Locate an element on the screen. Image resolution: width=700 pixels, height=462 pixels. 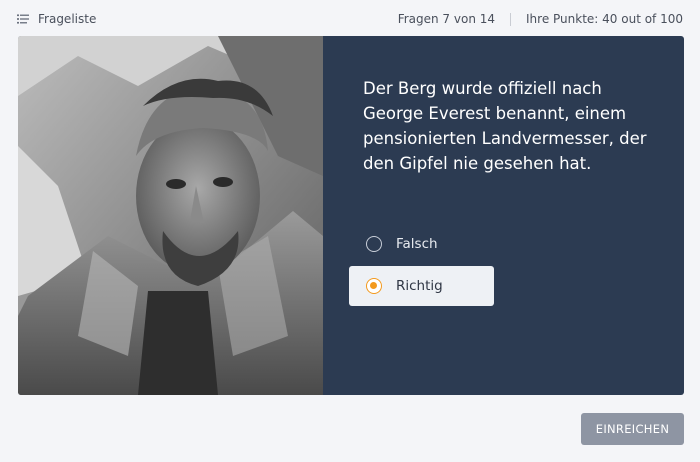
answer-option-falsch: Falsch is located at coordinates (421, 244).